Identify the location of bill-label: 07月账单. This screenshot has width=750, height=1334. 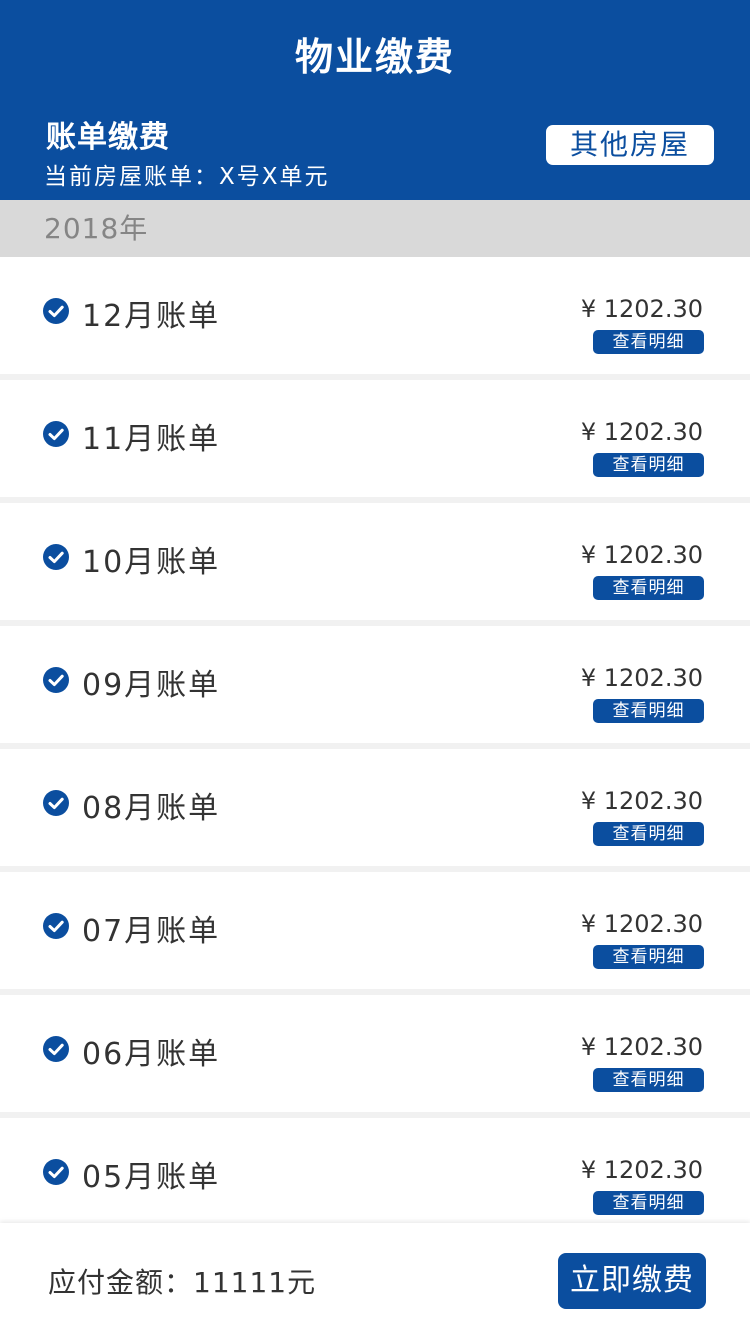
(151, 931).